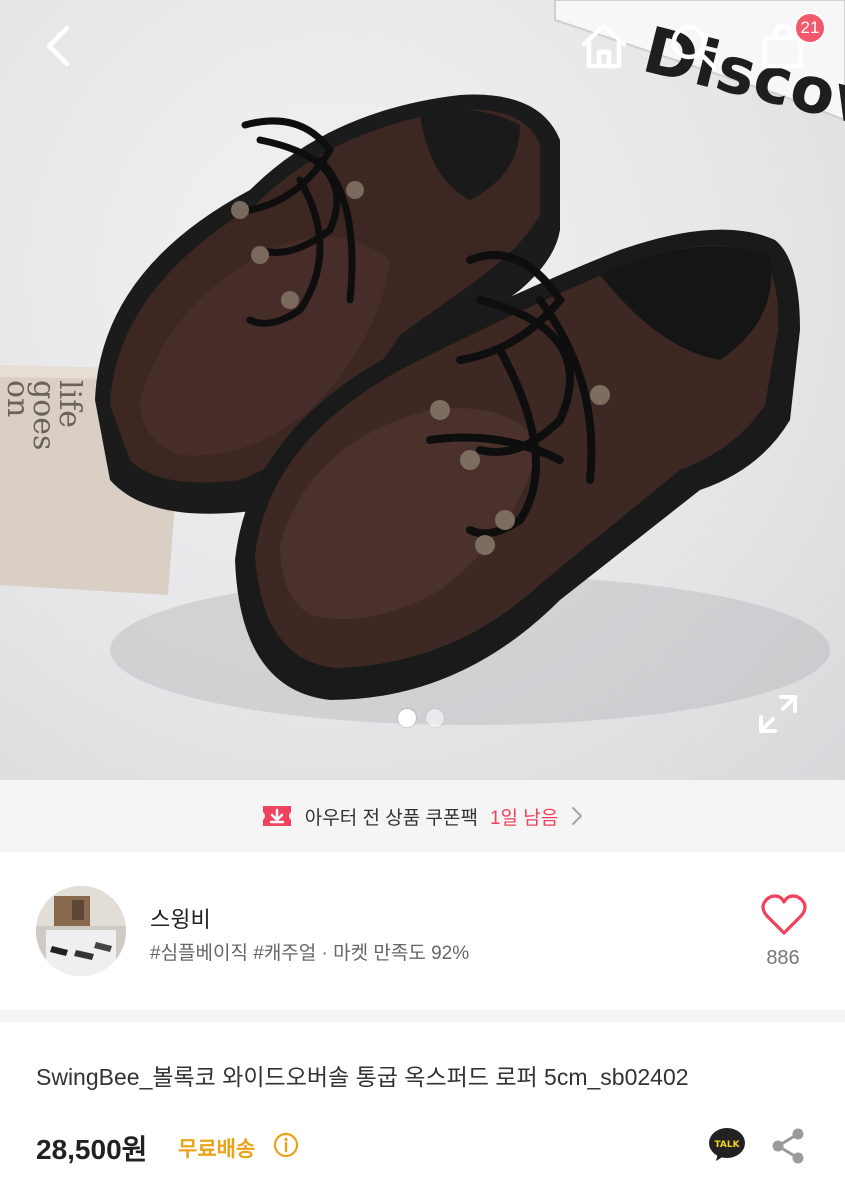  What do you see at coordinates (92, 1149) in the screenshot?
I see `product-price: 28,500원` at bounding box center [92, 1149].